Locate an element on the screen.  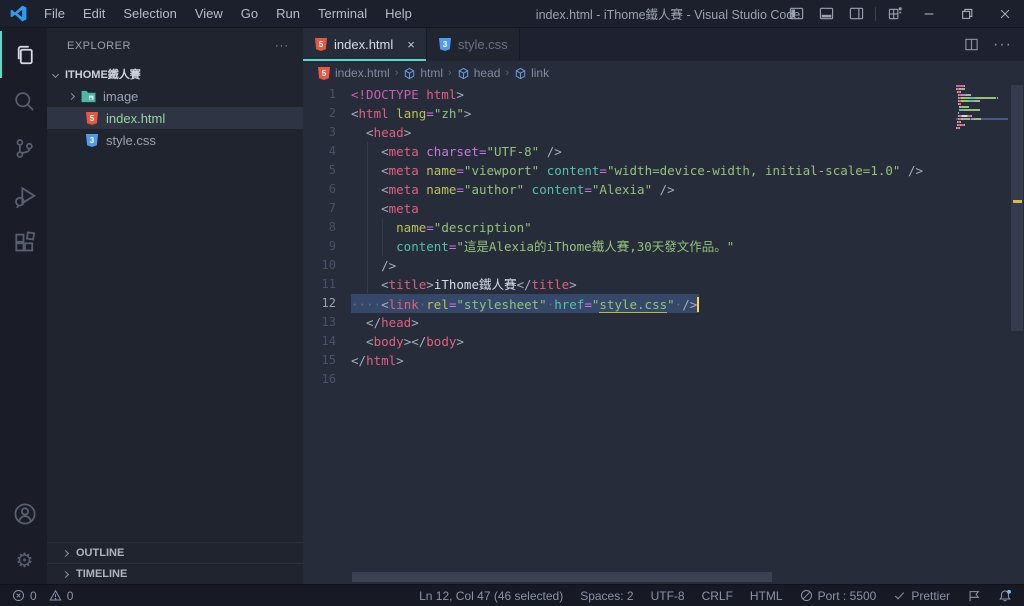
section-label: OUTLINE is located at coordinates (100, 553).